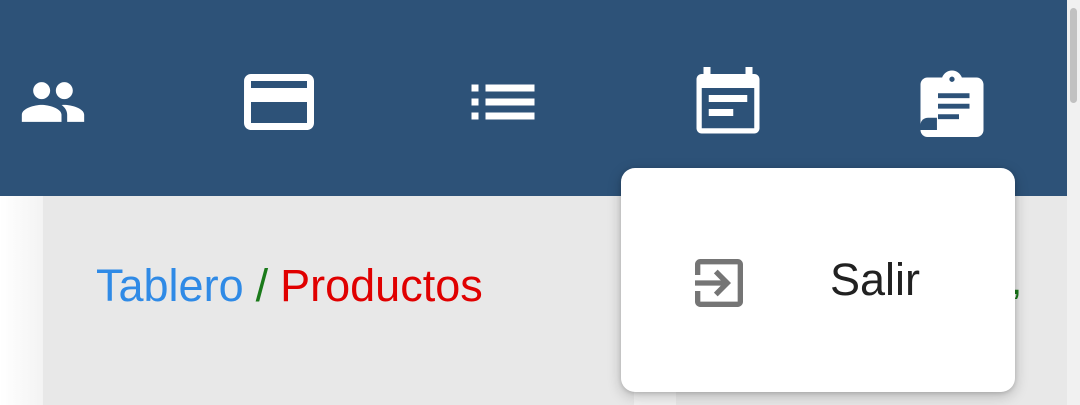 The width and height of the screenshot is (1080, 405). What do you see at coordinates (21, 300) in the screenshot?
I see `left-gutter` at bounding box center [21, 300].